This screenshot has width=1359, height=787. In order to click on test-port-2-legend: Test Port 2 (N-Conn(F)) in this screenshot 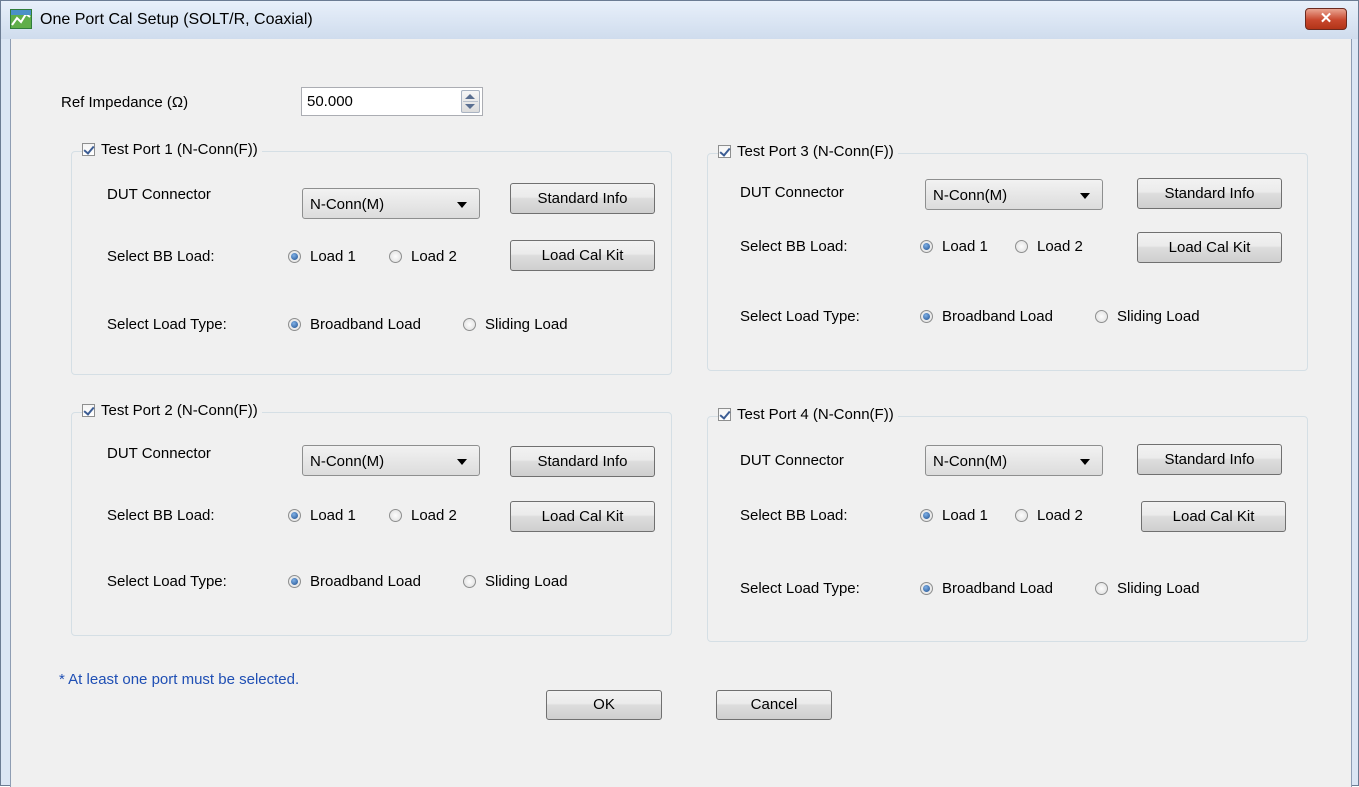, I will do `click(172, 410)`.